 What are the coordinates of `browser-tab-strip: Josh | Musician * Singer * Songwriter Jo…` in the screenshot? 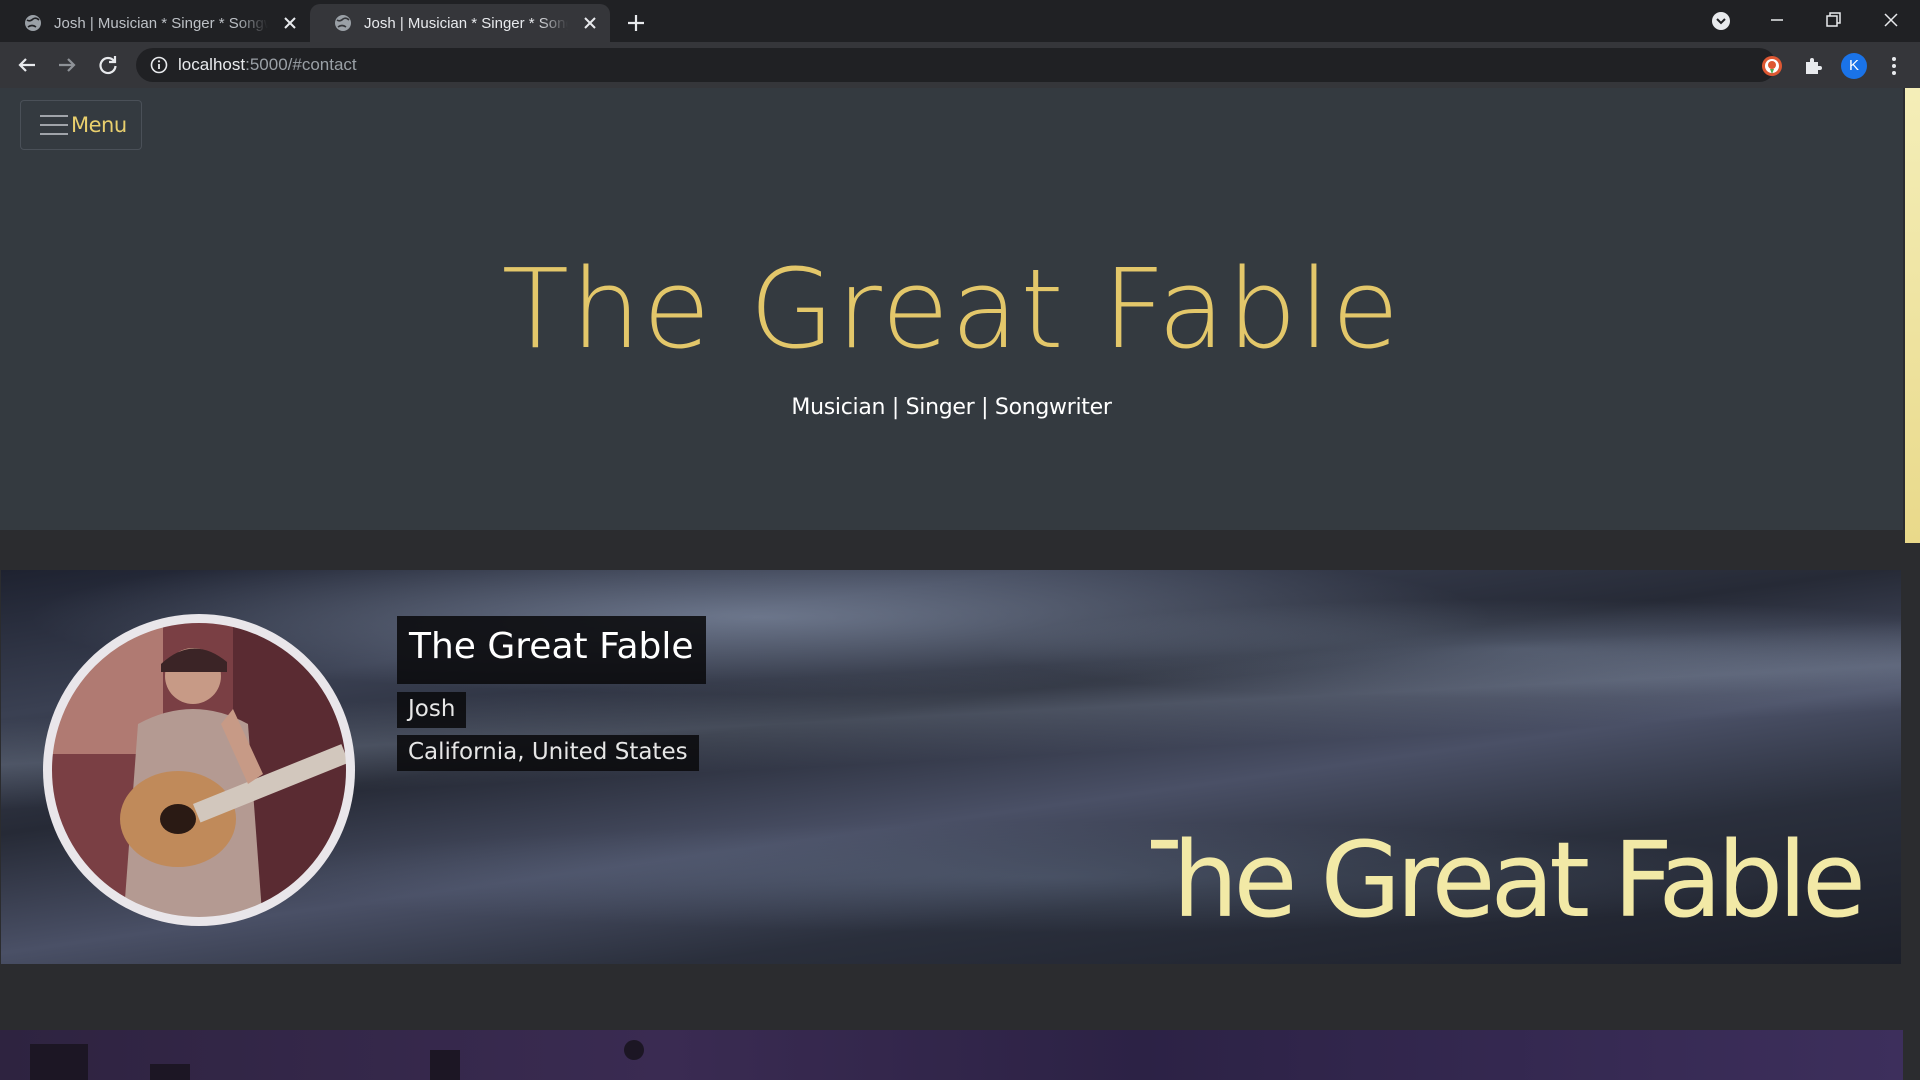 It's located at (960, 21).